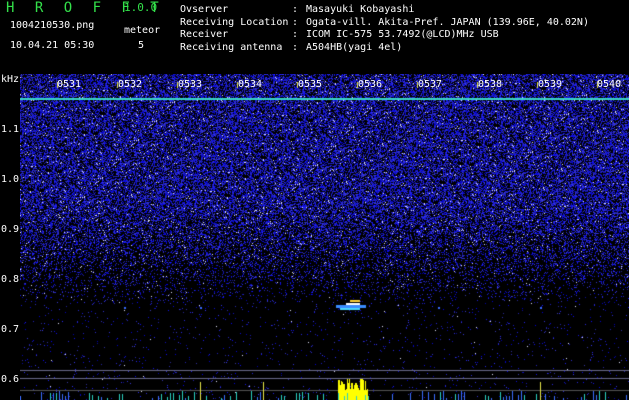 The height and width of the screenshot is (400, 629). What do you see at coordinates (52, 25) in the screenshot?
I see `image-filename: 1004210530.png` at bounding box center [52, 25].